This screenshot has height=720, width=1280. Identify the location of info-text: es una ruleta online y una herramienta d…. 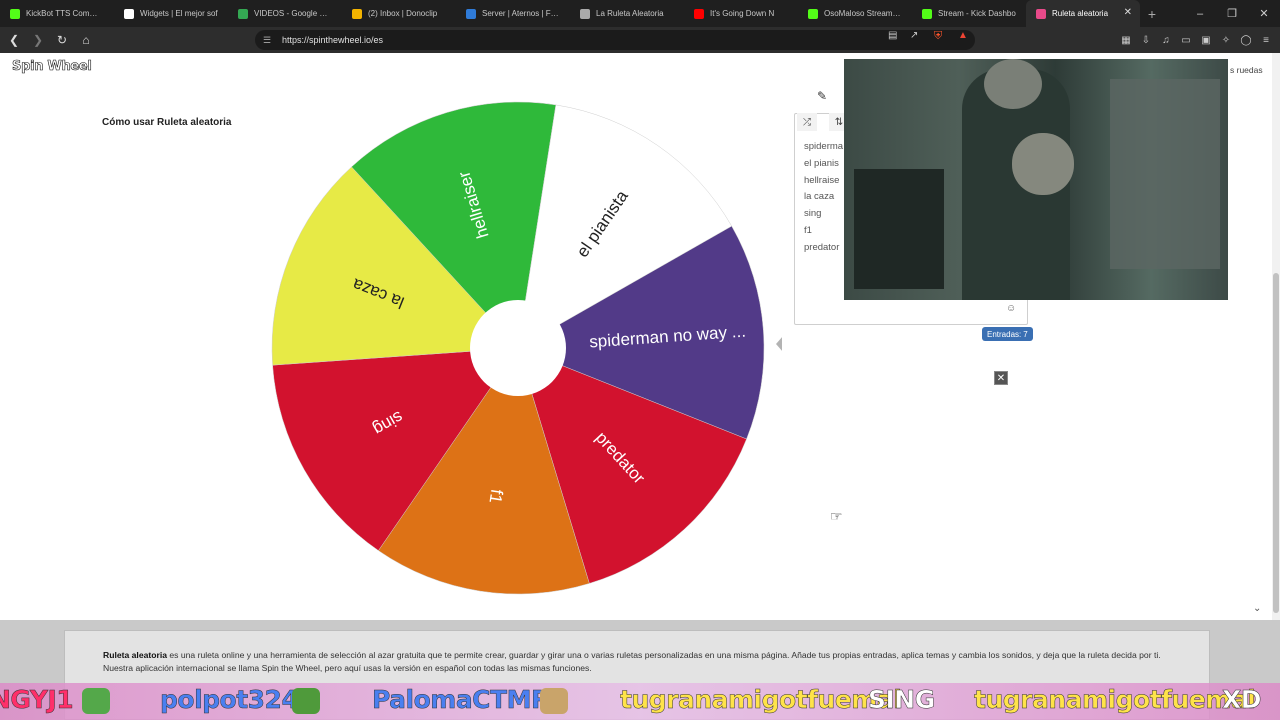
(632, 661).